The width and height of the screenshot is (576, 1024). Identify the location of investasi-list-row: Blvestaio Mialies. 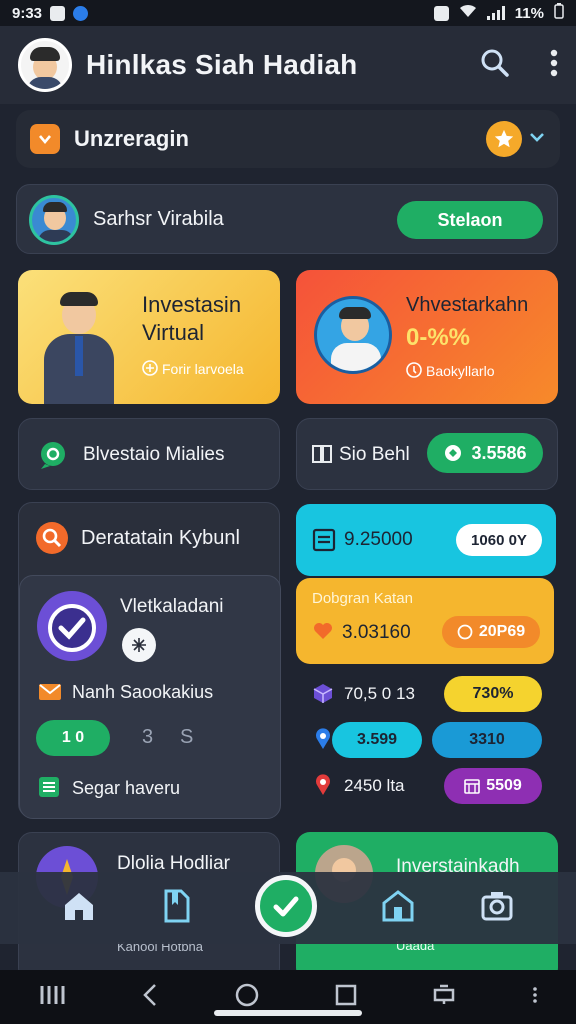
(149, 454).